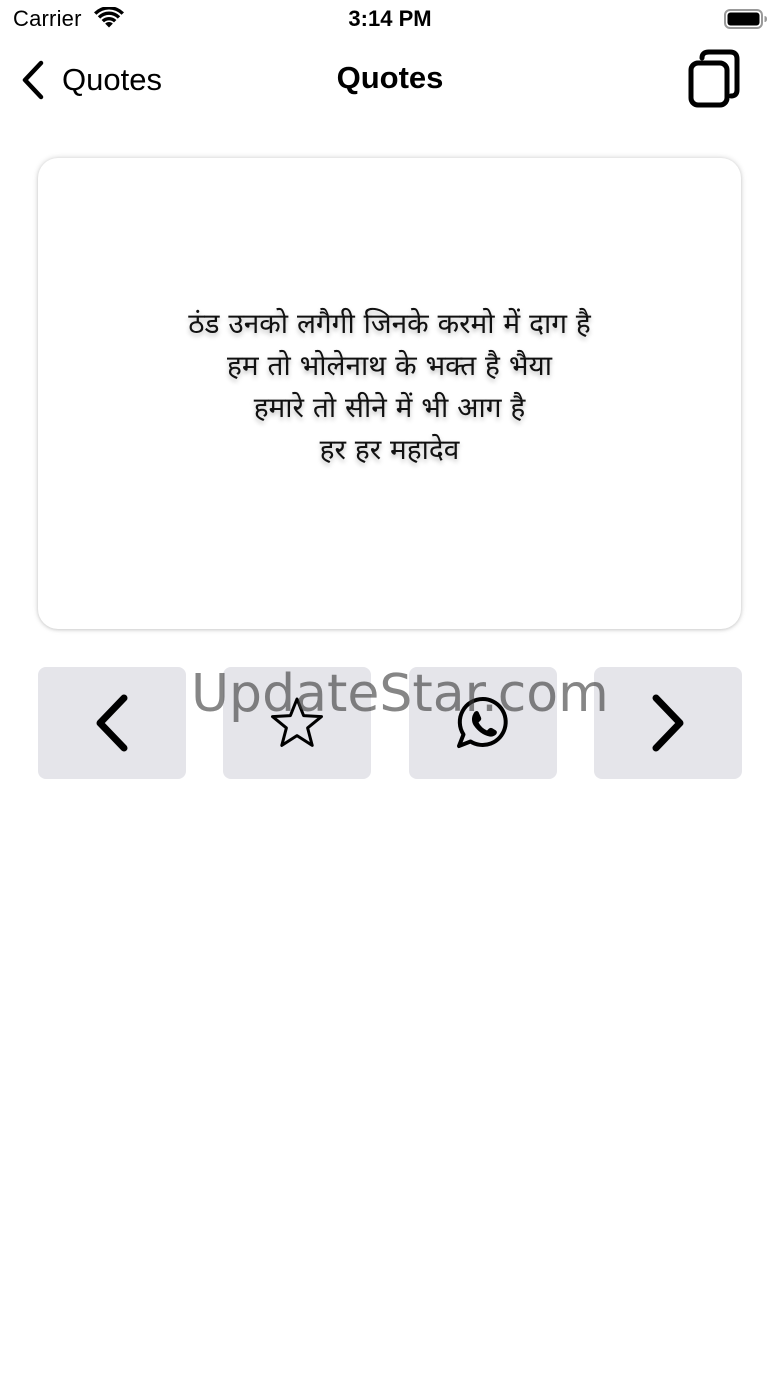 The height and width of the screenshot is (1387, 780). I want to click on page-title: Quotes, so click(390, 77).